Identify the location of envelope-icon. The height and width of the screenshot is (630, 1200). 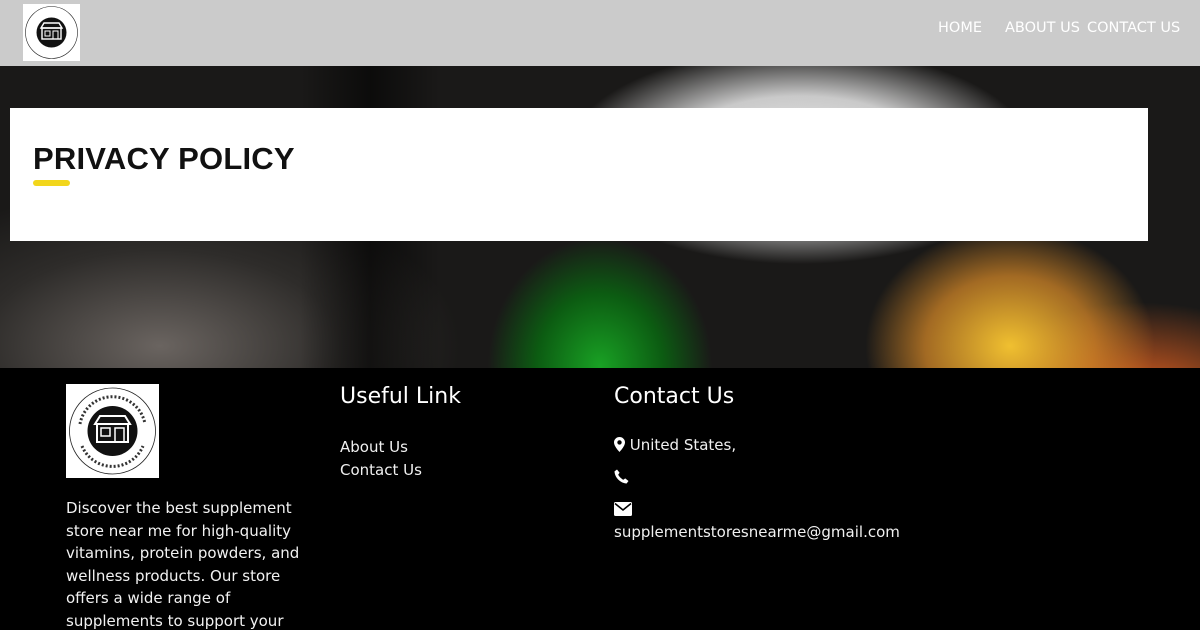
(623, 509).